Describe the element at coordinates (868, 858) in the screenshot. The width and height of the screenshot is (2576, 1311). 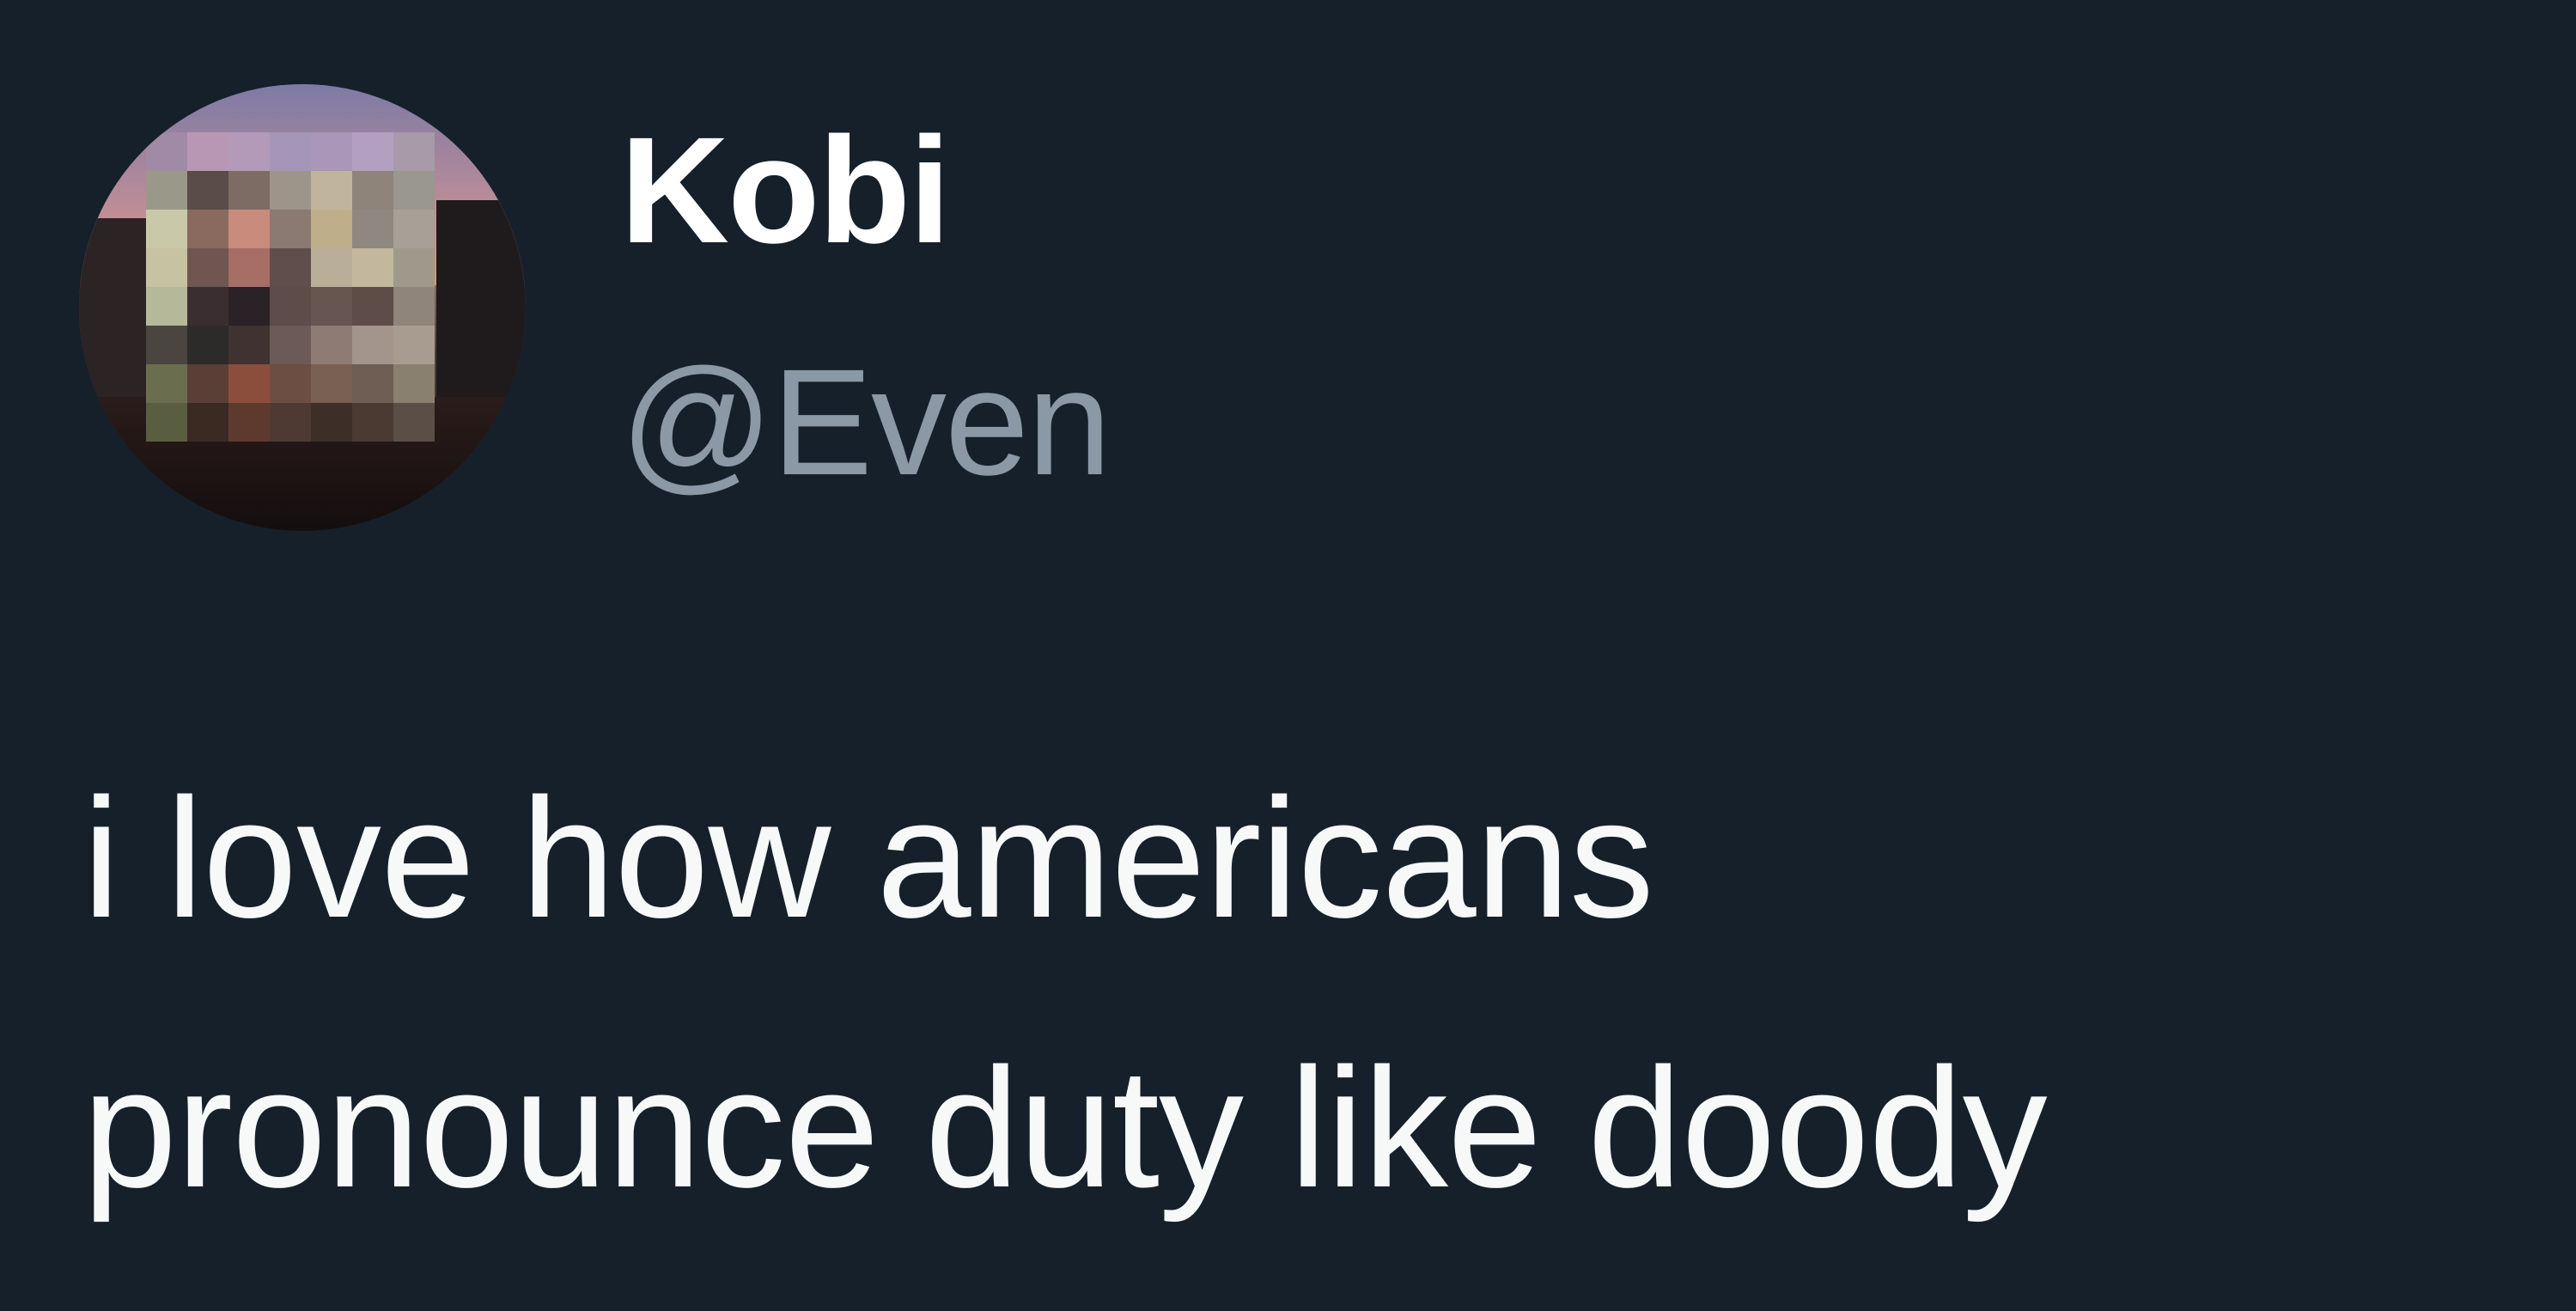
I see `tweet-text-line: i love how americans` at that location.